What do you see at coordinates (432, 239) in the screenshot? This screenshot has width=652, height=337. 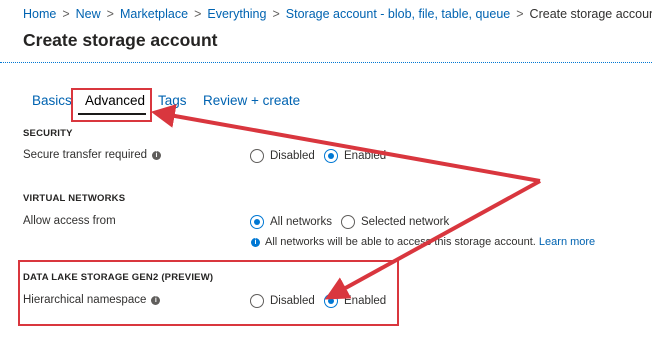 I see `arrow-to-enabled-option` at bounding box center [432, 239].